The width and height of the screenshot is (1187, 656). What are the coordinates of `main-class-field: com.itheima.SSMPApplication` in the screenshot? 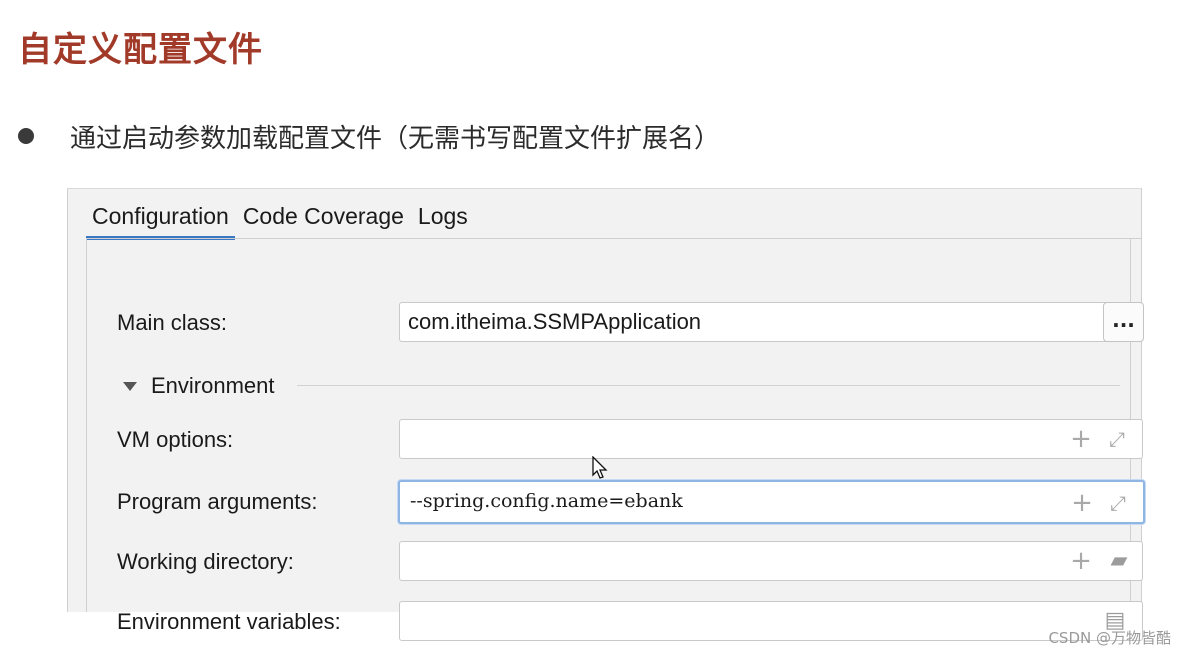 It's located at (771, 322).